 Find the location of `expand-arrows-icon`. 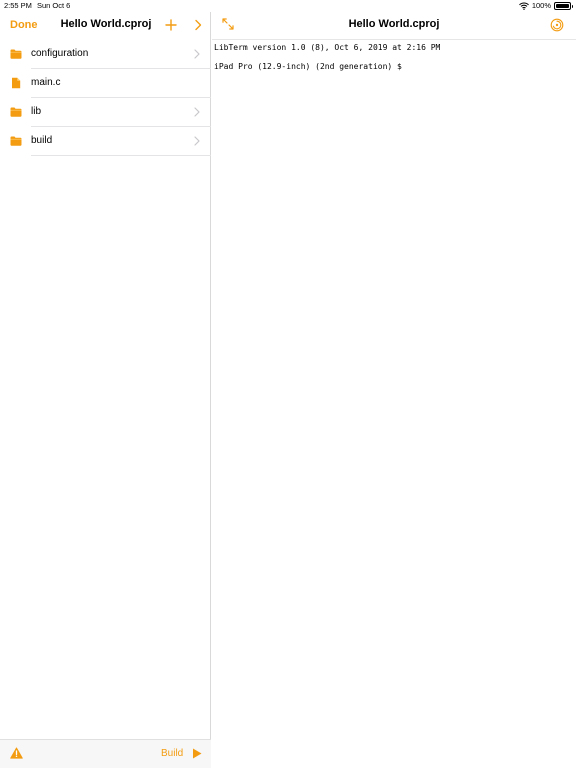

expand-arrows-icon is located at coordinates (228, 24).